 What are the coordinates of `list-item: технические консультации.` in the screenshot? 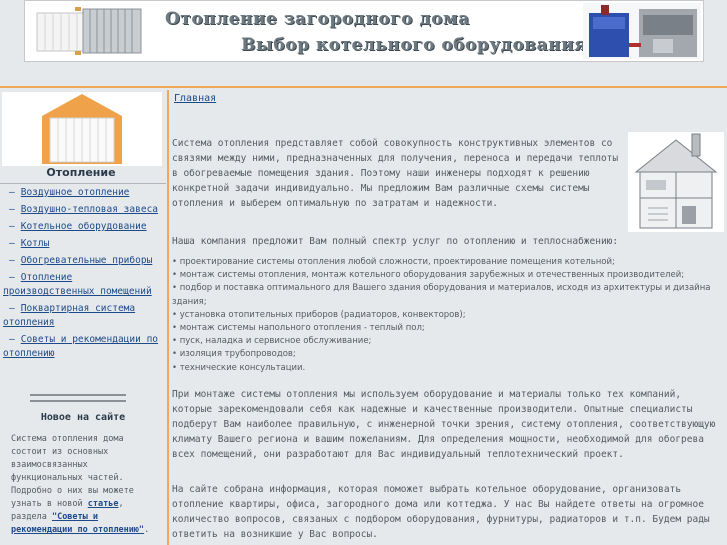 It's located at (446, 368).